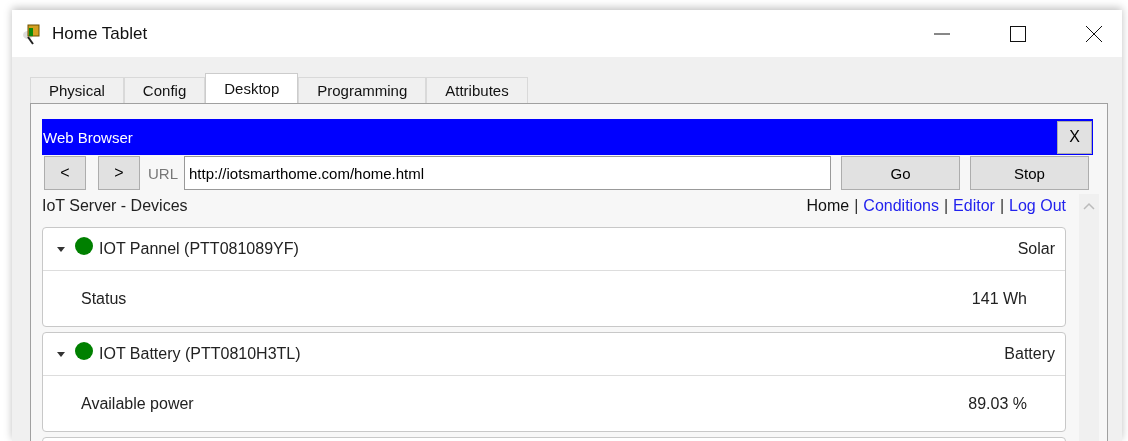 The width and height of the screenshot is (1128, 441). I want to click on browser-title: Web Browser, so click(87, 137).